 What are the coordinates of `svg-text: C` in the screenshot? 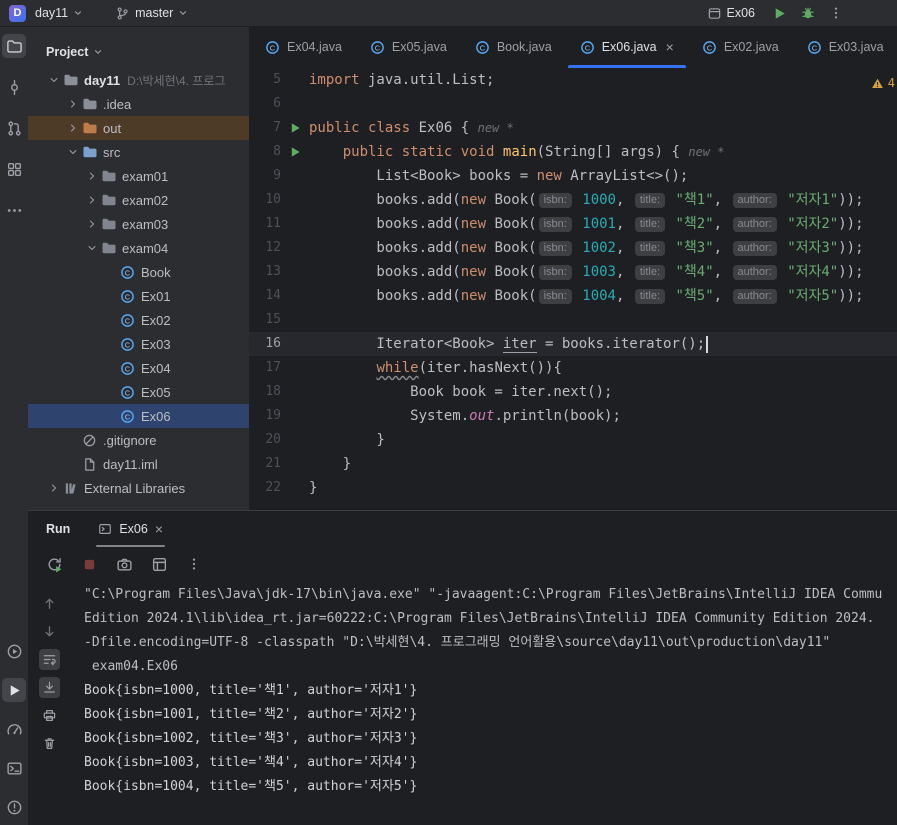 It's located at (128, 272).